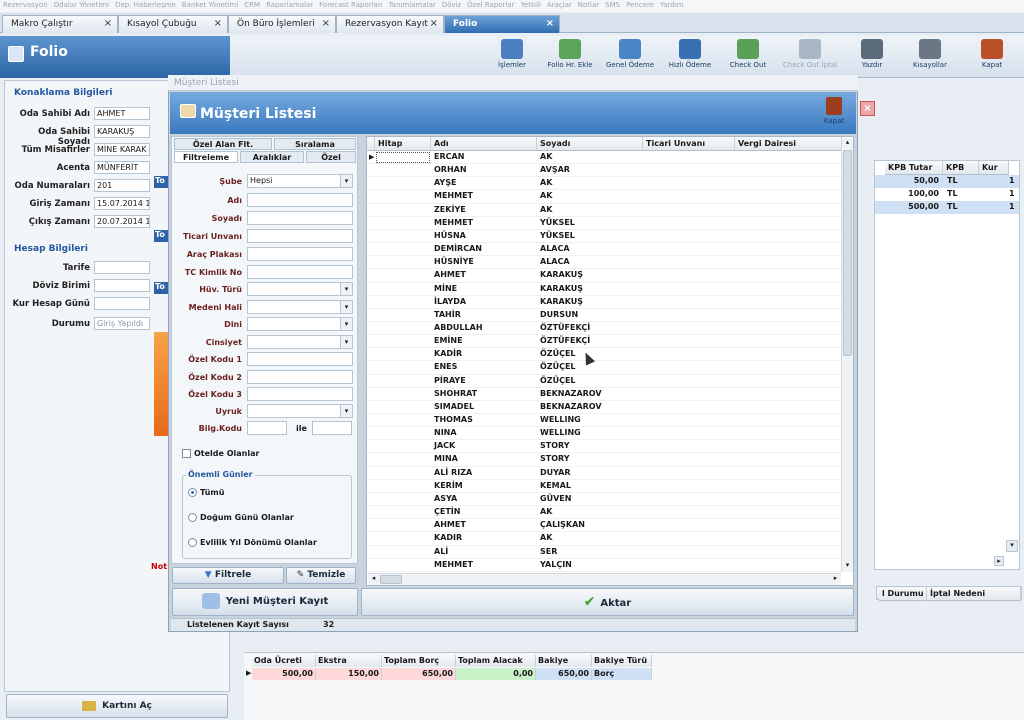 The image size is (1024, 720). What do you see at coordinates (122, 323) in the screenshot?
I see `account-field-value: Giriş Yapıldı` at bounding box center [122, 323].